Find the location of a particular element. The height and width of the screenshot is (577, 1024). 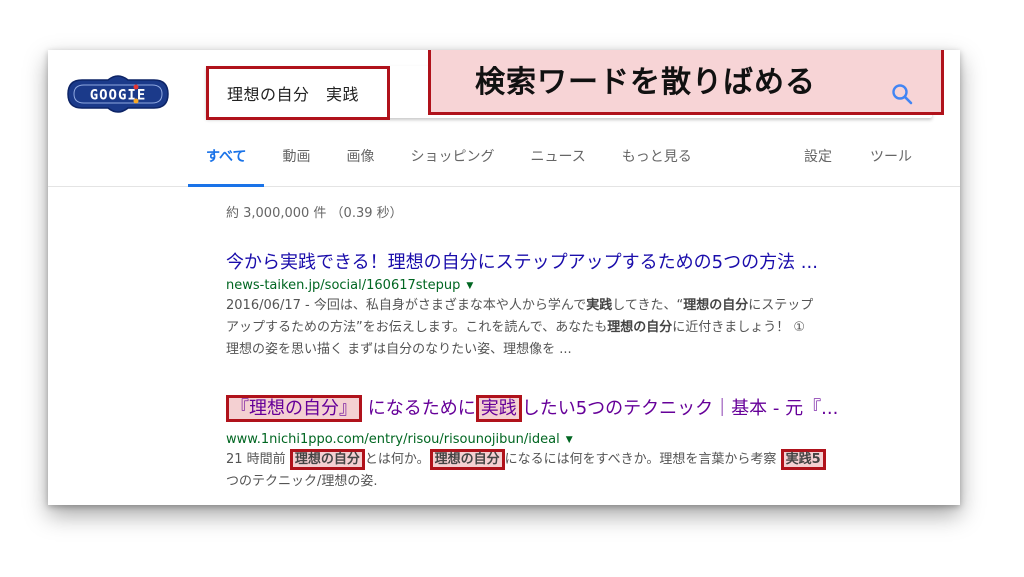

annotation-banner: 検索ワードを散りばめる is located at coordinates (686, 82).